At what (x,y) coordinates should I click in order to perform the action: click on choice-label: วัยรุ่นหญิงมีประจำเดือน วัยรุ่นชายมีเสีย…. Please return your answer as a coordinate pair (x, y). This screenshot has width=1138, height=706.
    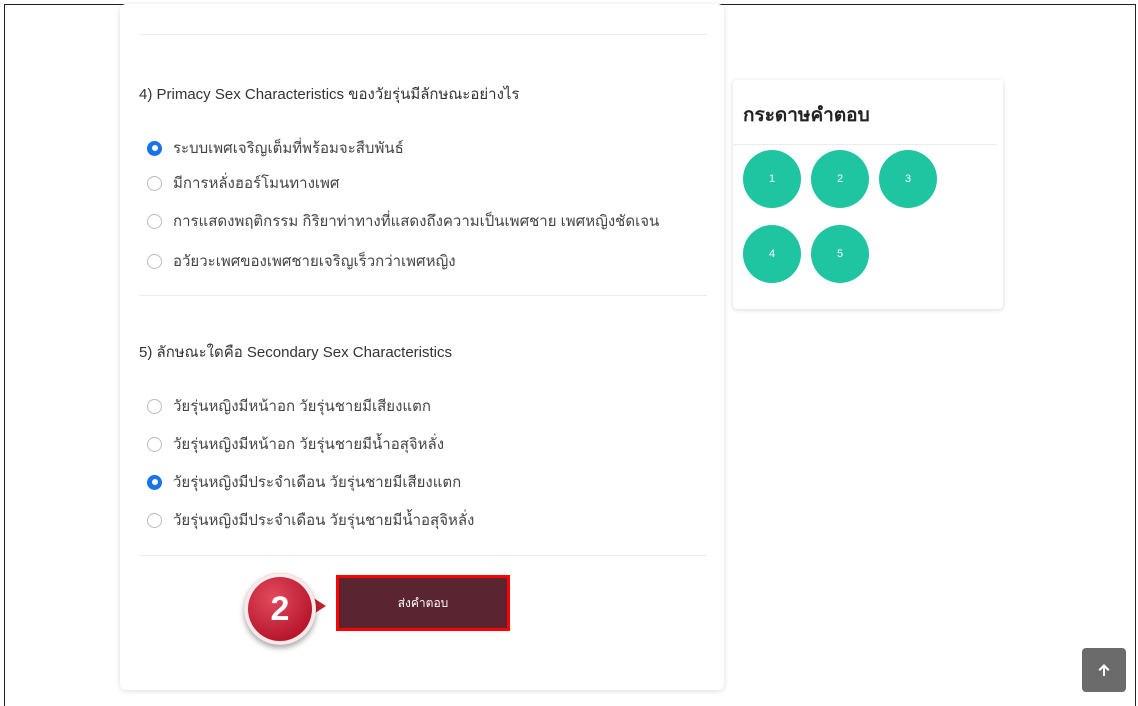
    Looking at the image, I should click on (317, 482).